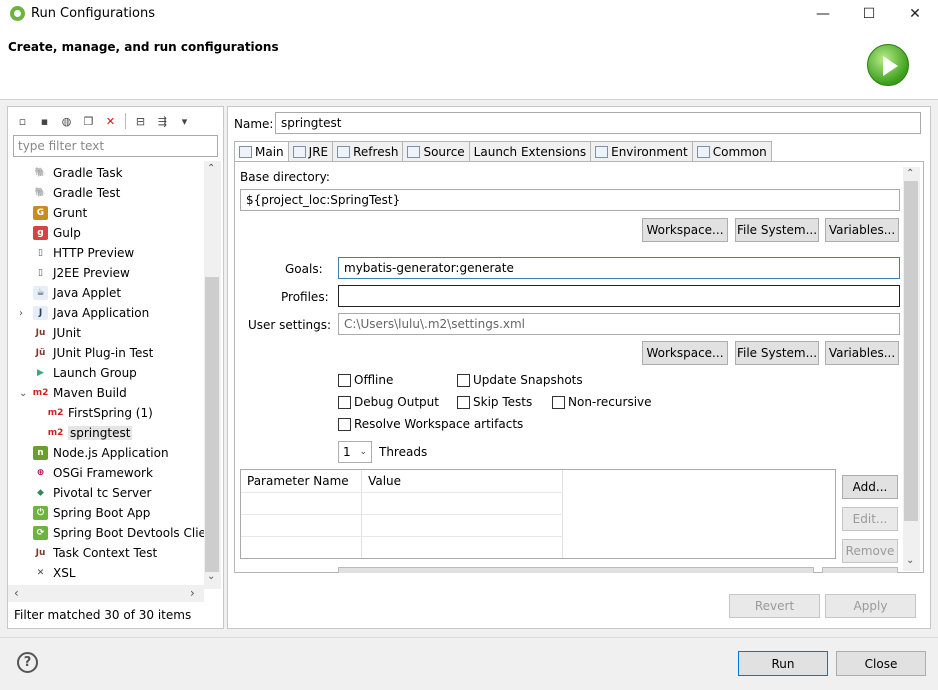 This screenshot has height=690, width=938. What do you see at coordinates (16, 593) in the screenshot?
I see `scroll-left-icon: ‹` at bounding box center [16, 593].